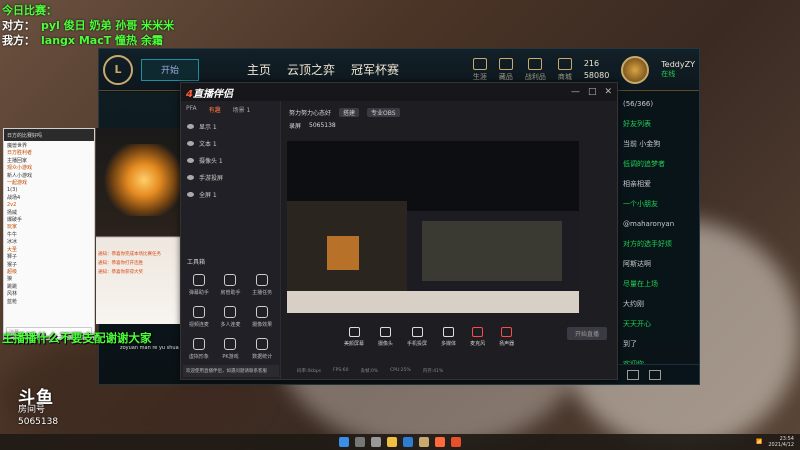 The width and height of the screenshot is (800, 450). Describe the element at coordinates (49, 190) in the screenshot. I see `list-item: 1(3)` at that location.